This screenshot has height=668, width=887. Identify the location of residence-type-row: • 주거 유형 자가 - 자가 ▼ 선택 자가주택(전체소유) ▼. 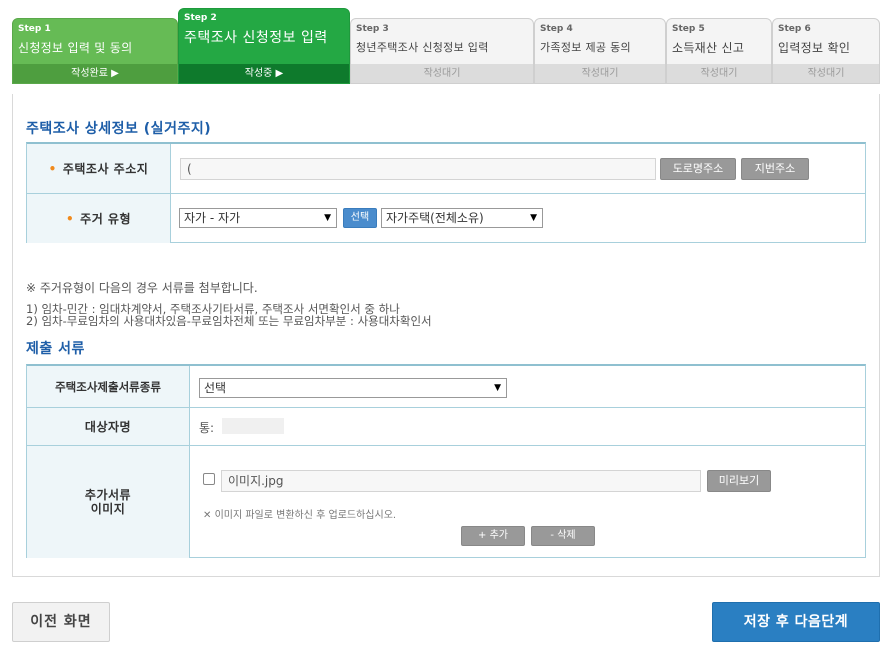
(446, 218).